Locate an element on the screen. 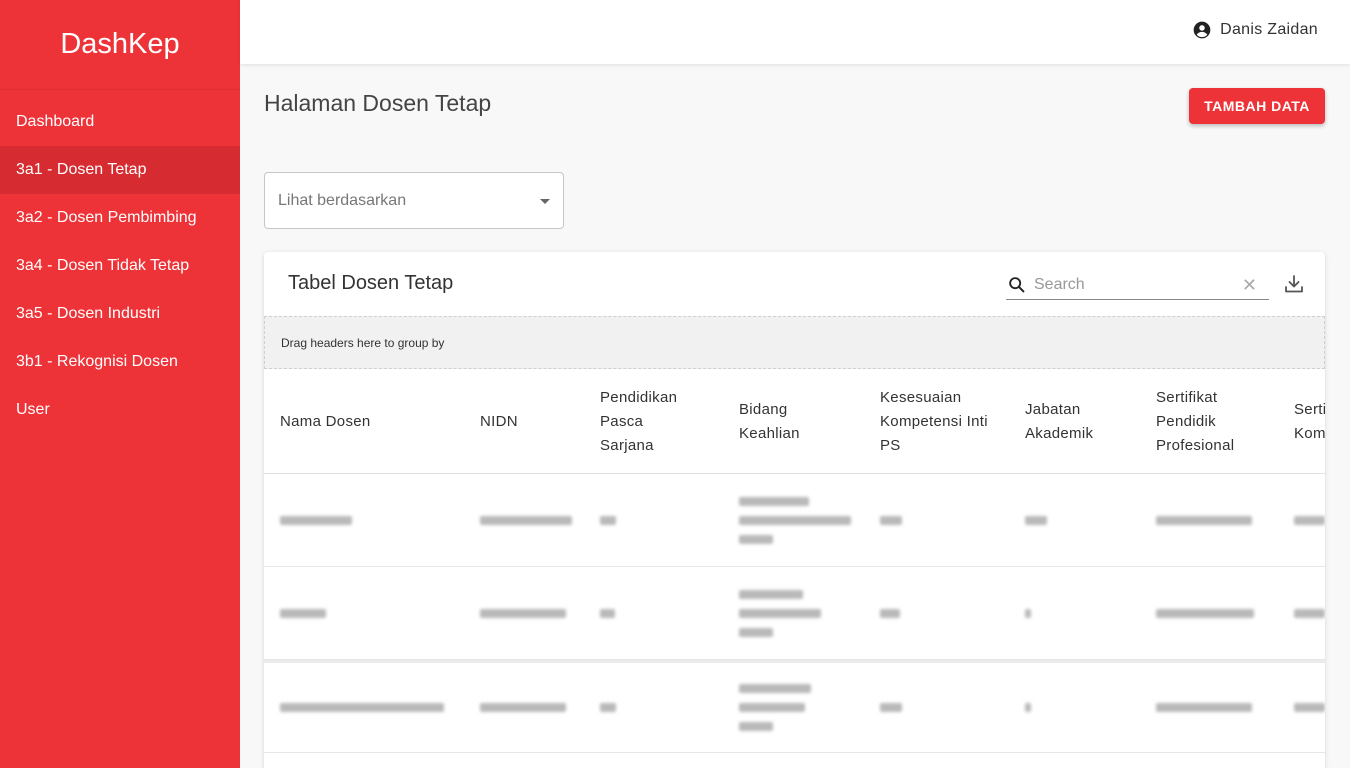  dropdown-arrow-icon is located at coordinates (545, 201).